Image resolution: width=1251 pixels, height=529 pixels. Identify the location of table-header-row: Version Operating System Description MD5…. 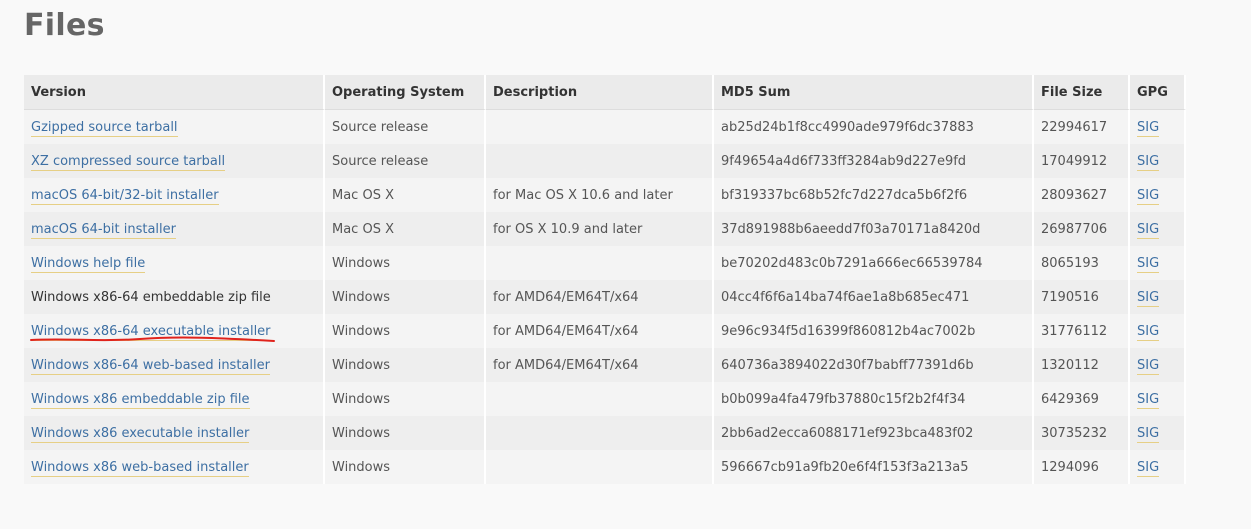
(605, 92).